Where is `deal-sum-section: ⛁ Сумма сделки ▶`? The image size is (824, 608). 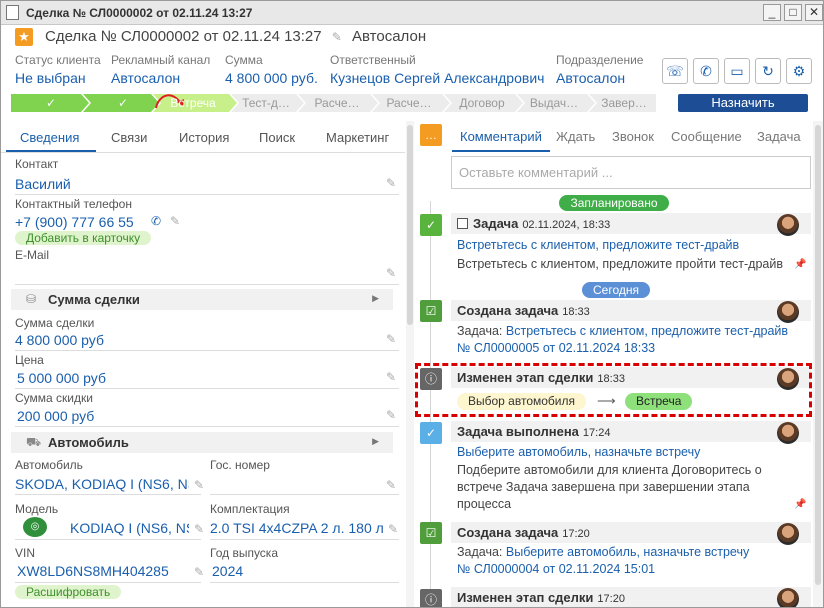 deal-sum-section: ⛁ Сумма сделки ▶ is located at coordinates (202, 299).